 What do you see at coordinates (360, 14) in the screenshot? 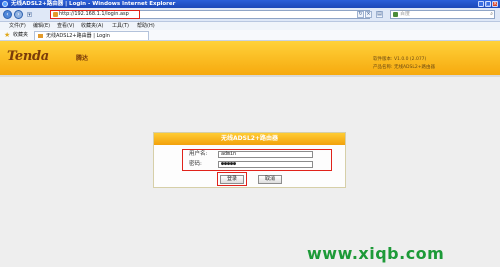
I see `refresh-icon: ↻` at bounding box center [360, 14].